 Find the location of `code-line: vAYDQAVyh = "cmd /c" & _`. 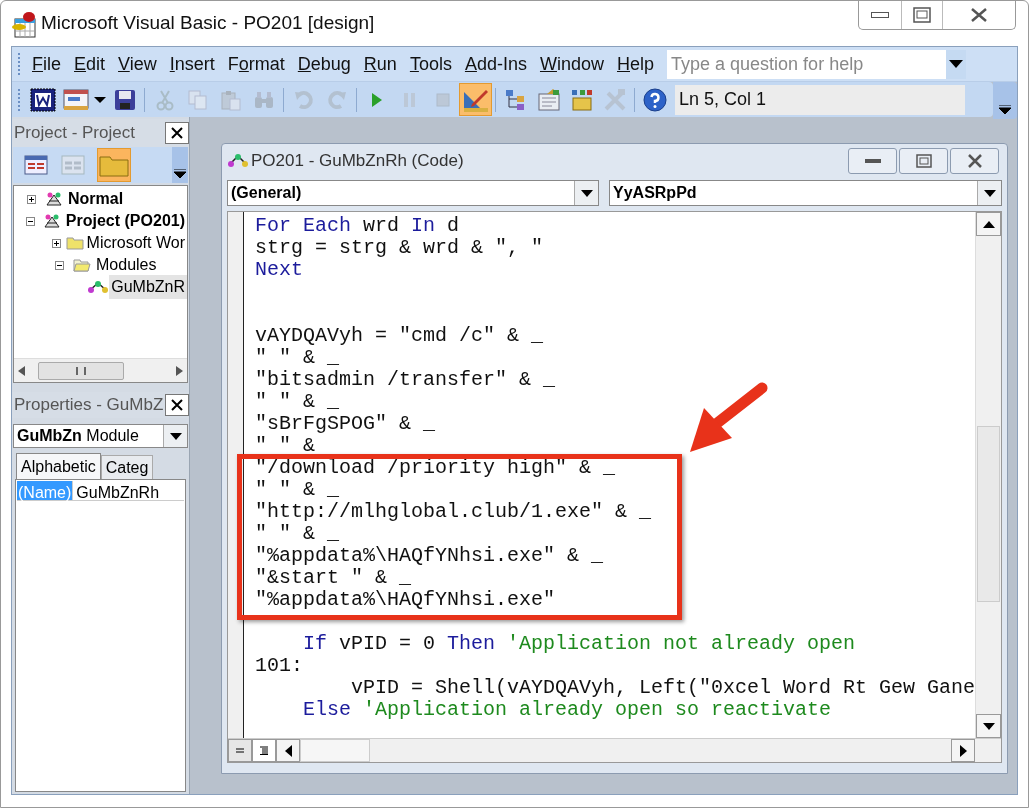

code-line: vAYDQAVyh = "cmd /c" & _ is located at coordinates (399, 336).